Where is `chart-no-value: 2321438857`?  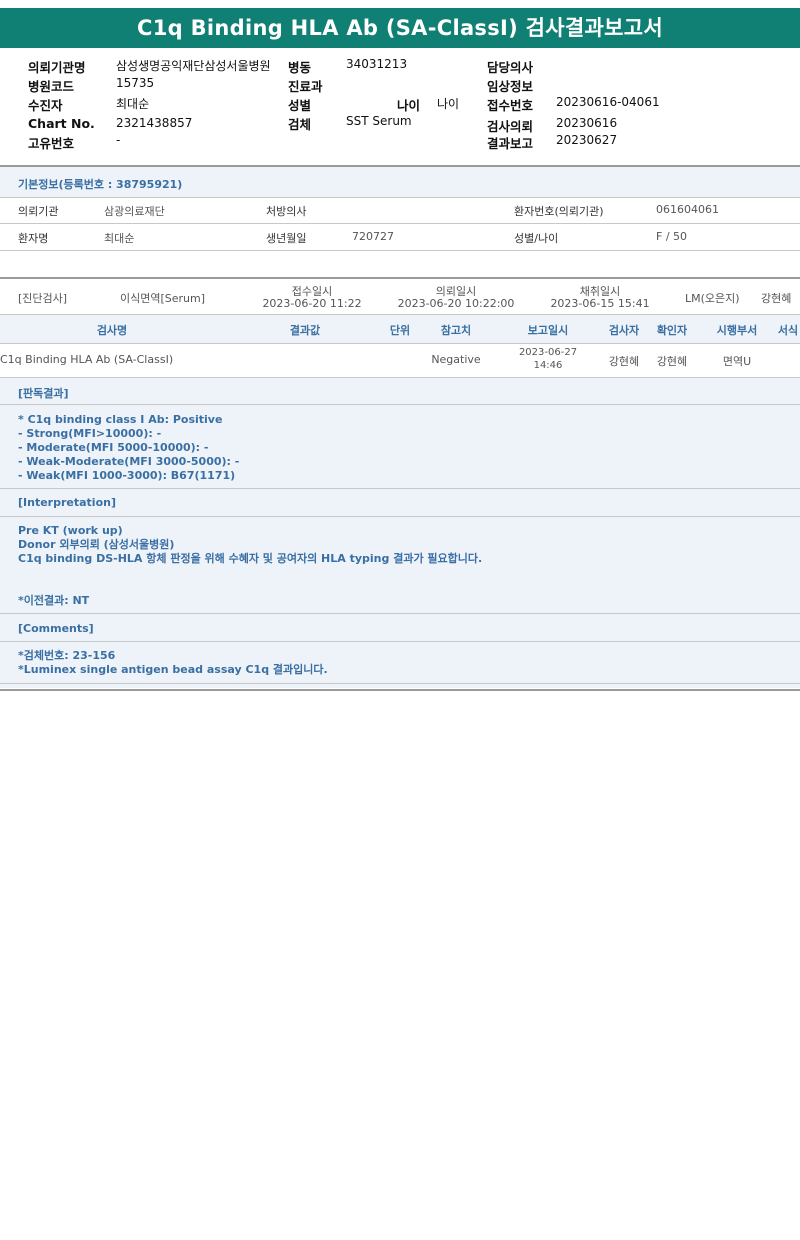
chart-no-value: 2321438857 is located at coordinates (154, 123).